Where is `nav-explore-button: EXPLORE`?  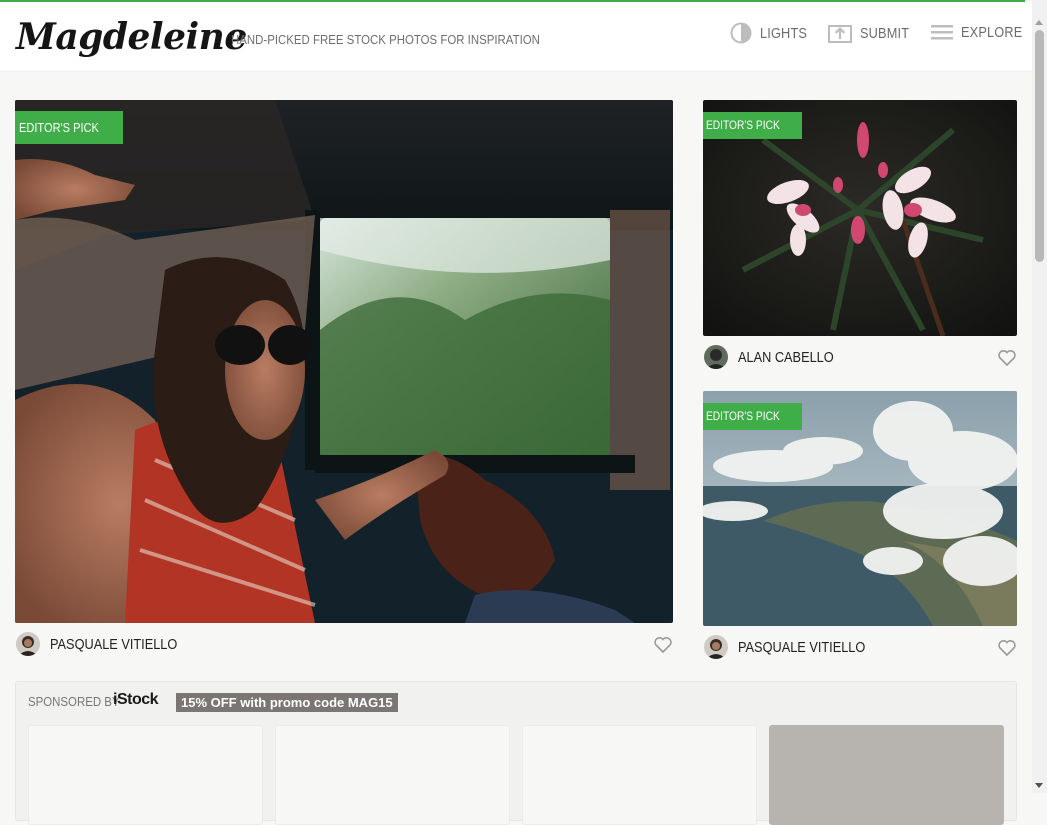 nav-explore-button: EXPLORE is located at coordinates (982, 32).